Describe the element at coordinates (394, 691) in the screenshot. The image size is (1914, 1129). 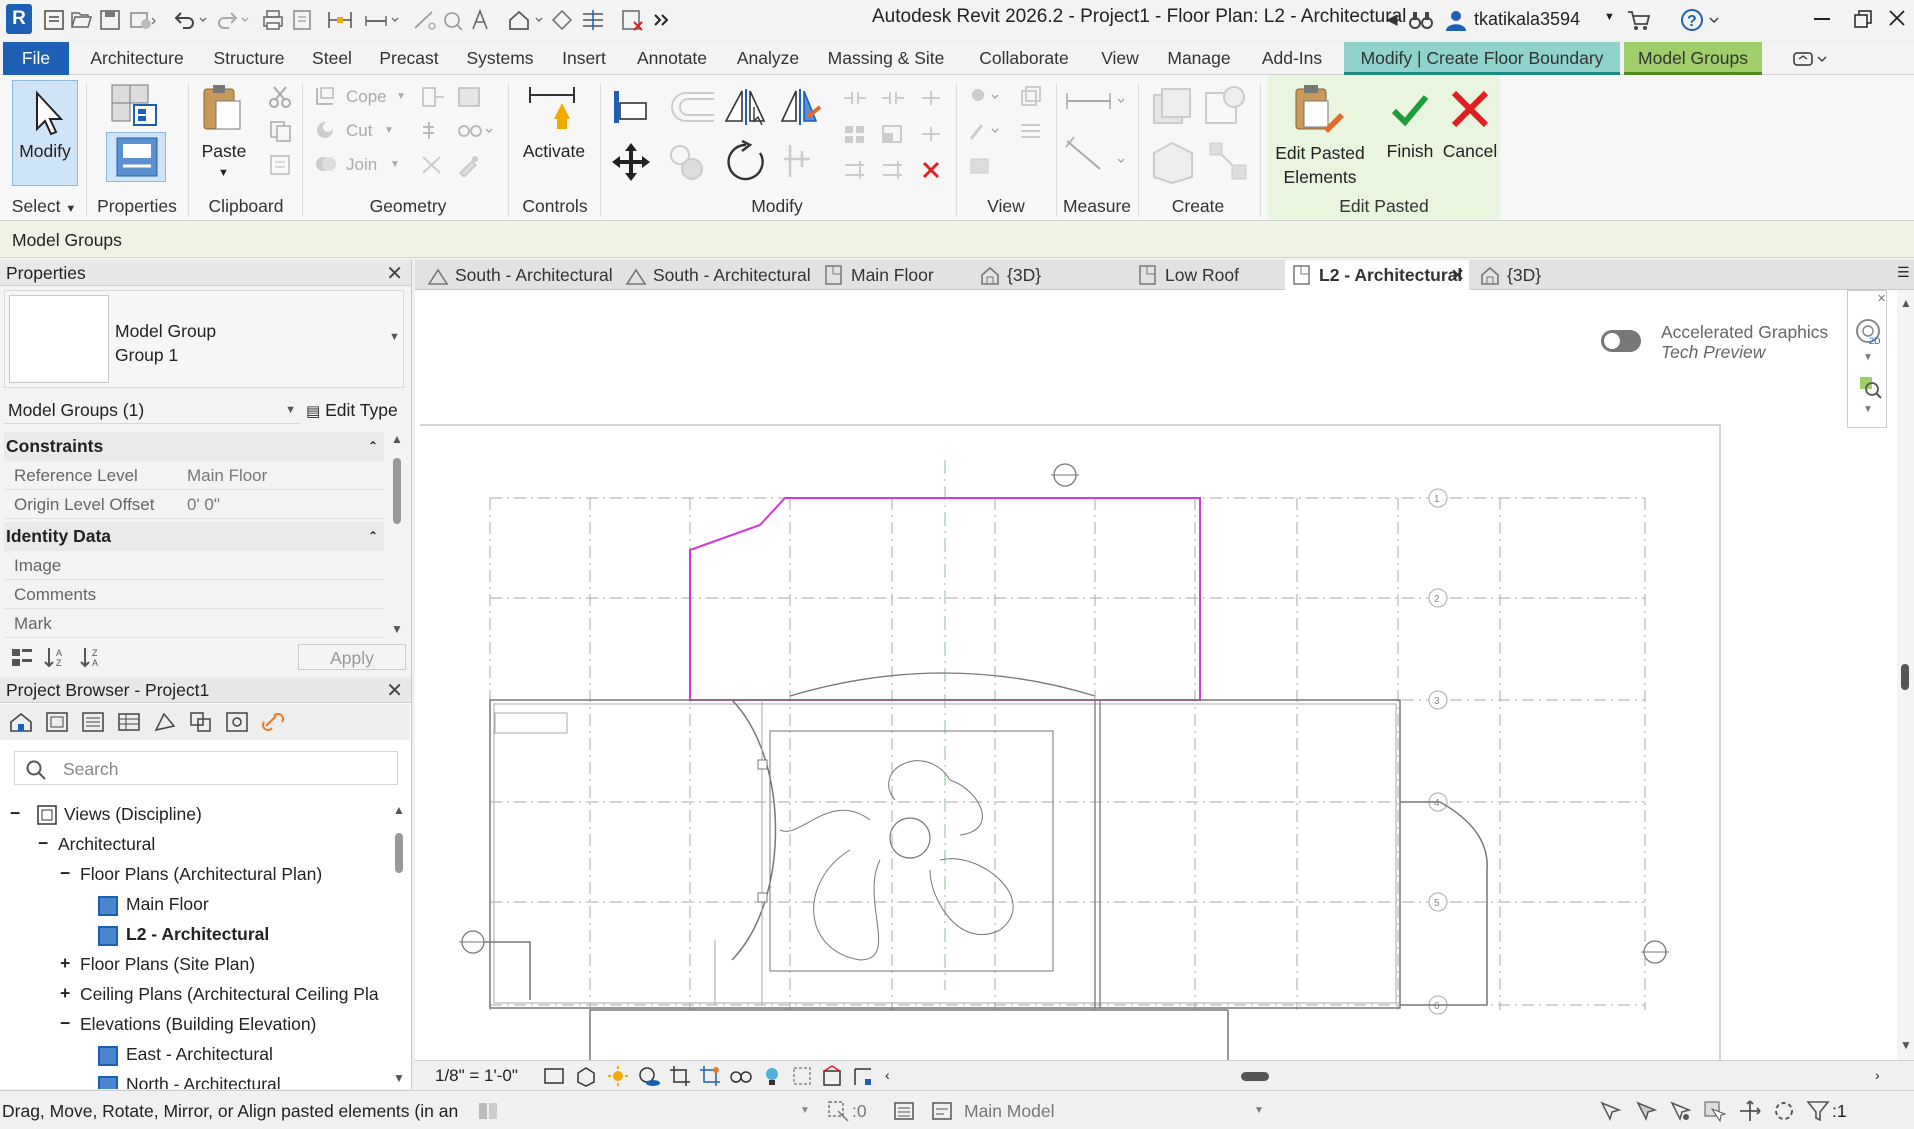
I see `close-browser-icon: ✕` at that location.